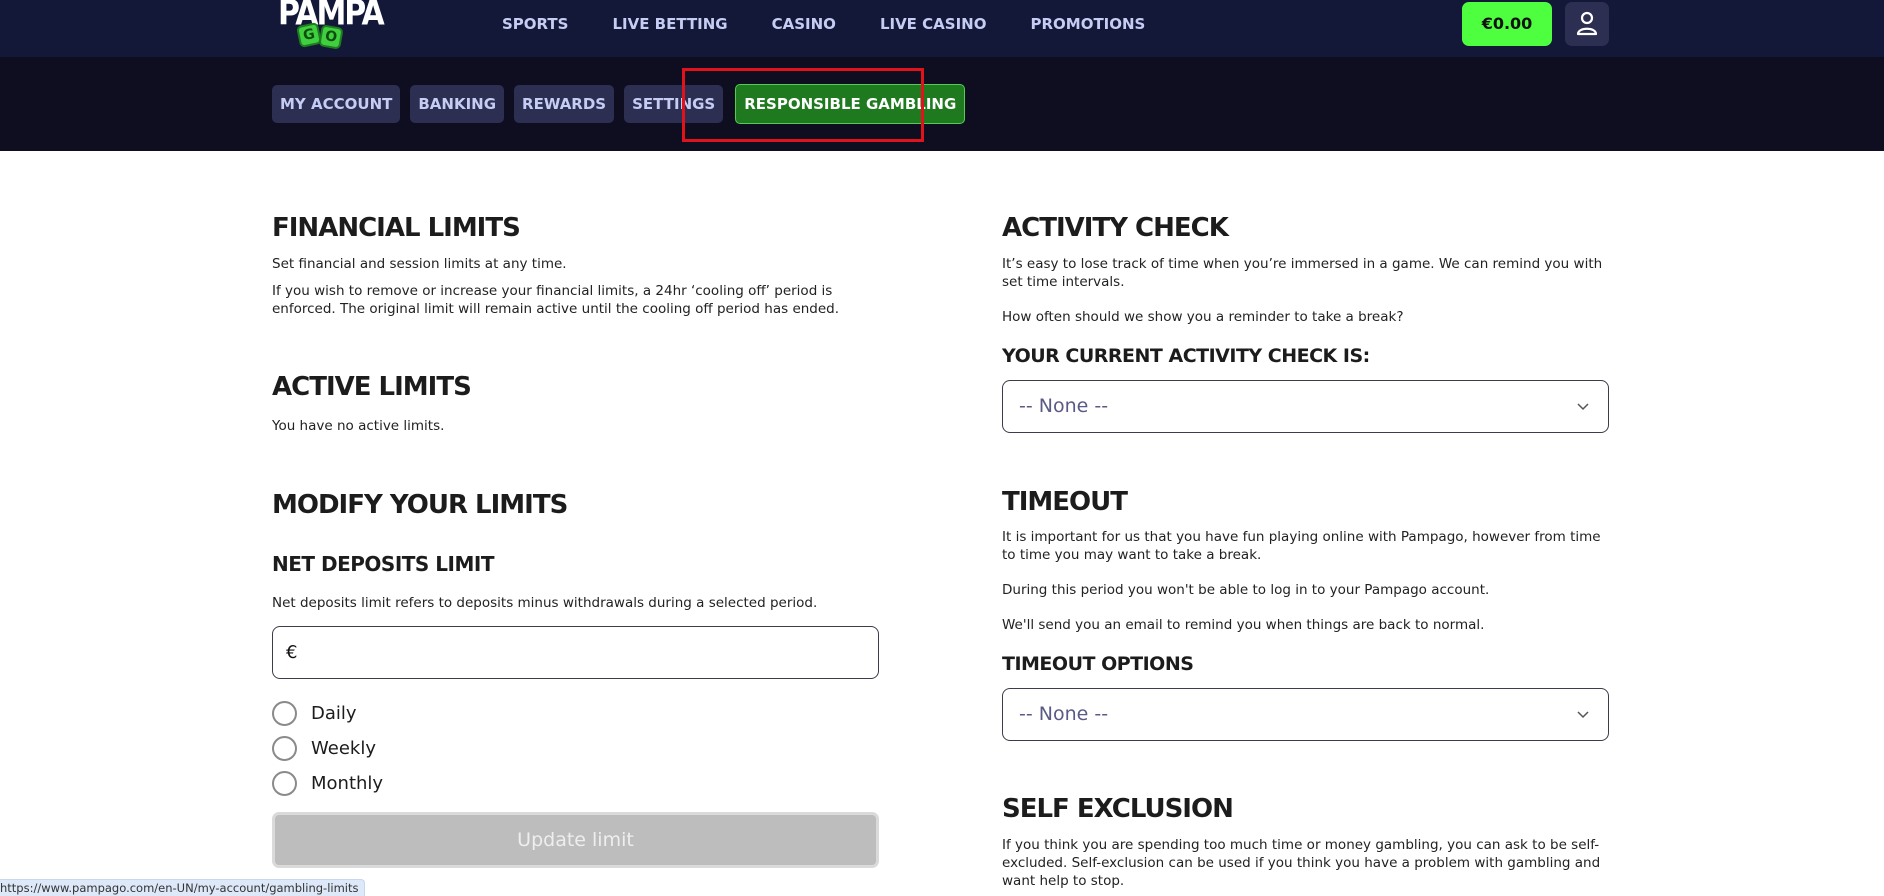 This screenshot has height=896, width=1884. Describe the element at coordinates (1507, 24) in the screenshot. I see `balance-button: €0.00` at that location.